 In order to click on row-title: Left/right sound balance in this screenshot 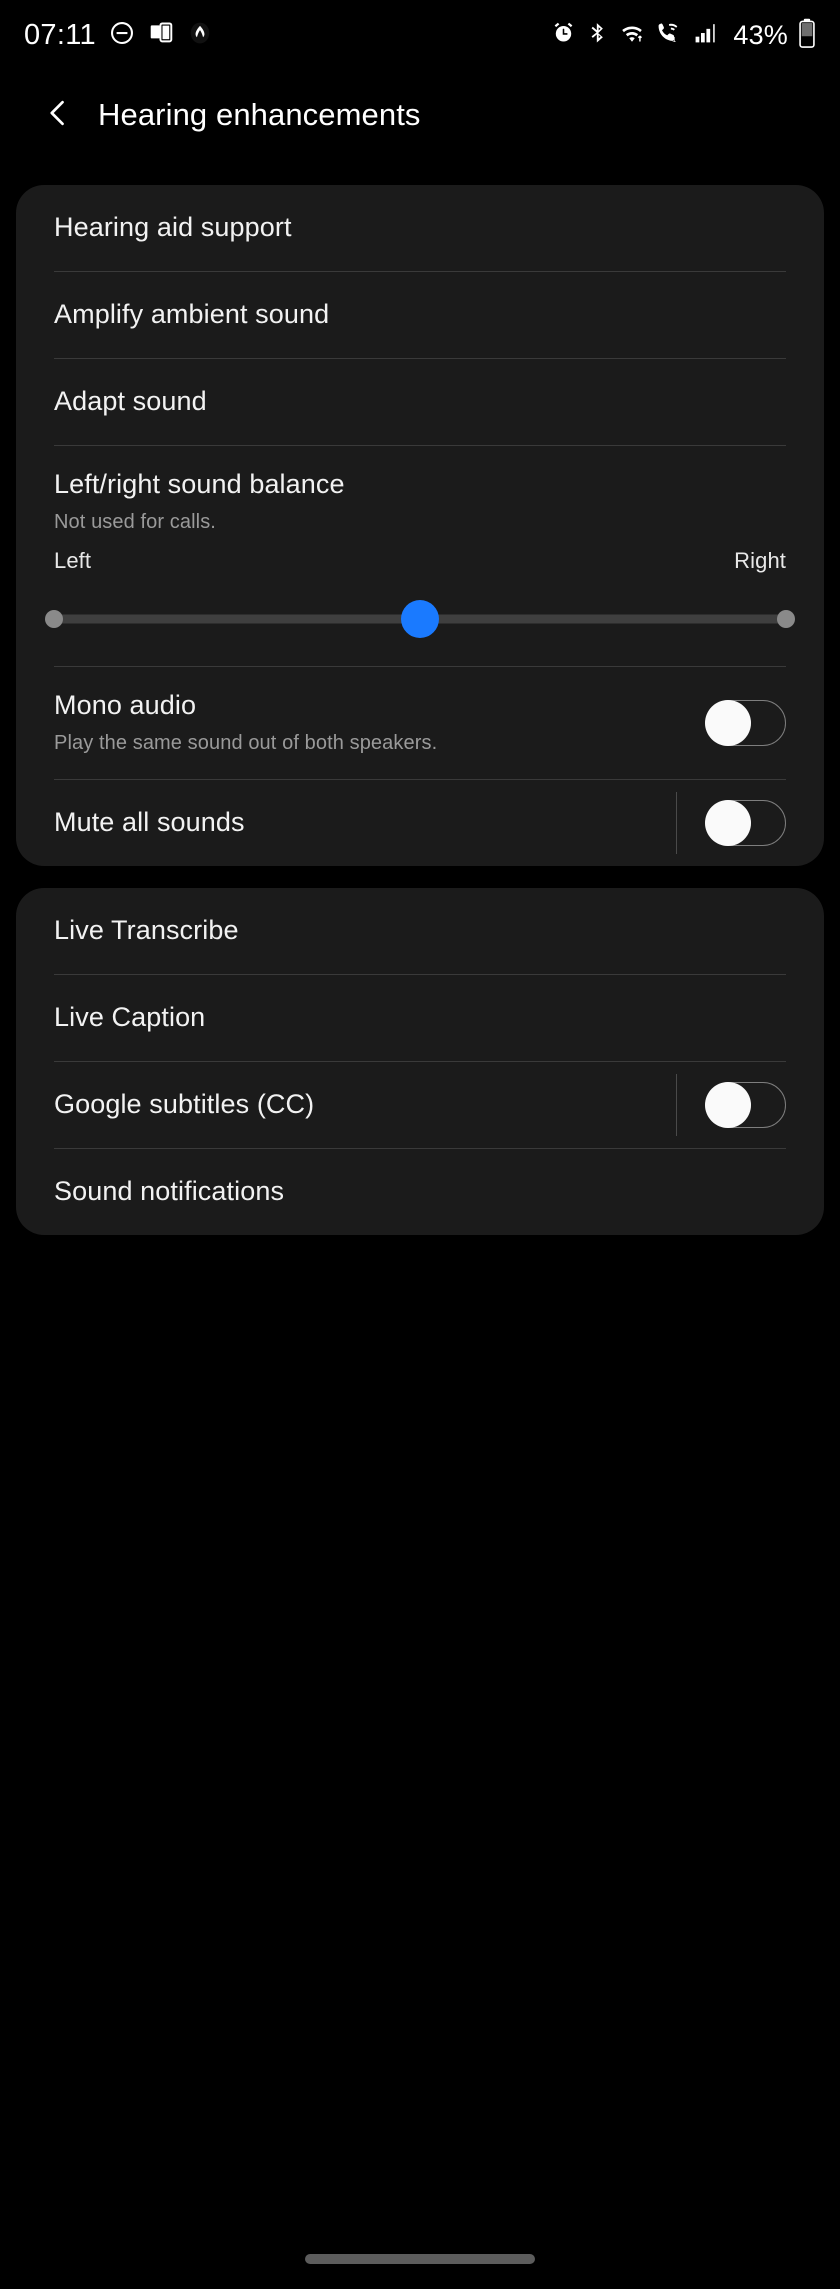, I will do `click(199, 484)`.